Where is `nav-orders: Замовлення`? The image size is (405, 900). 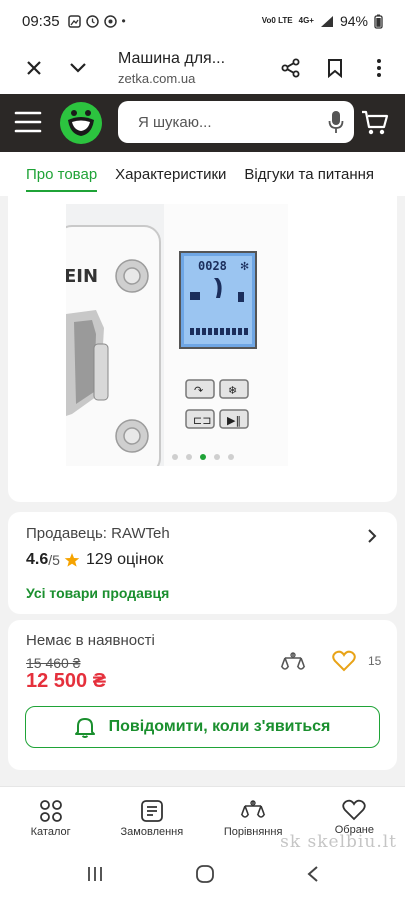 nav-orders: Замовлення is located at coordinates (151, 817).